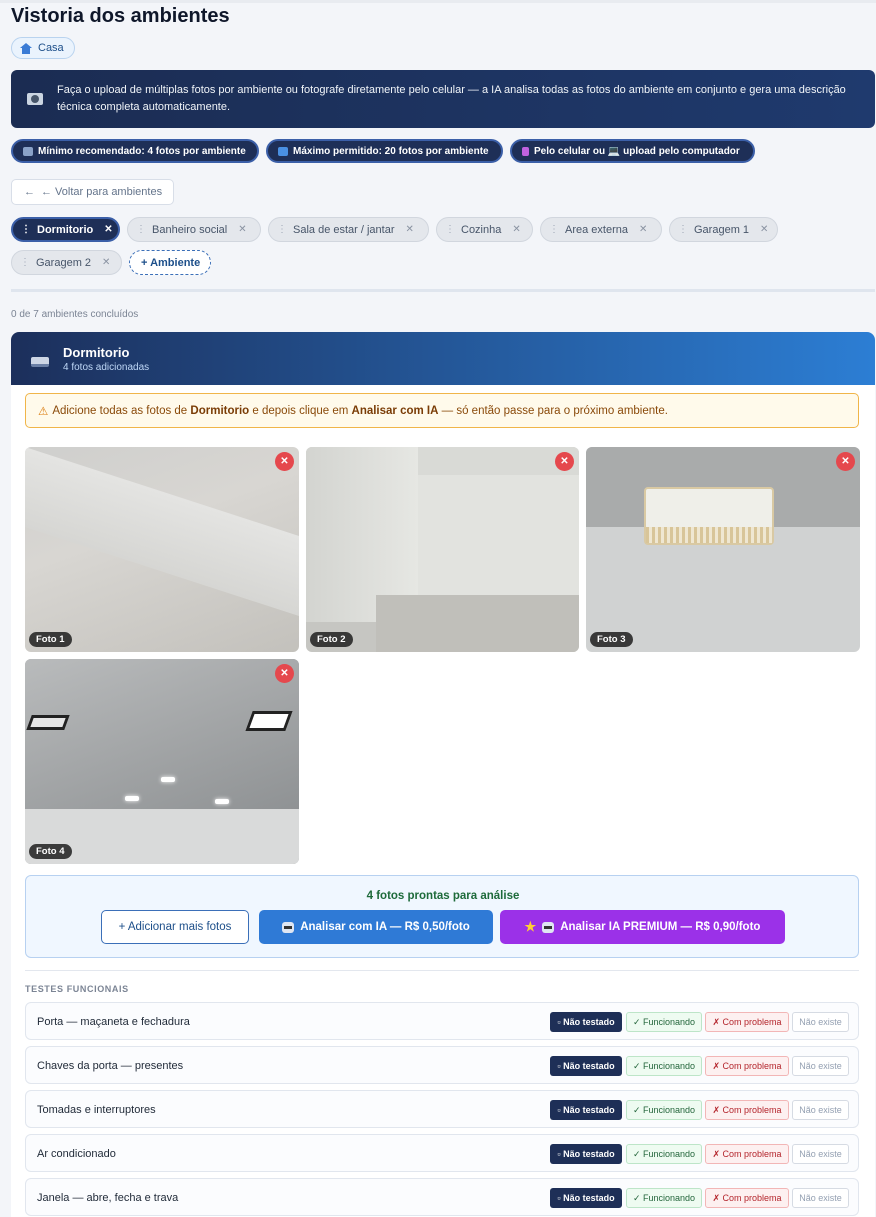 The height and width of the screenshot is (1217, 876). Describe the element at coordinates (110, 1066) in the screenshot. I see `test-label: Chaves da porta — presentes` at that location.